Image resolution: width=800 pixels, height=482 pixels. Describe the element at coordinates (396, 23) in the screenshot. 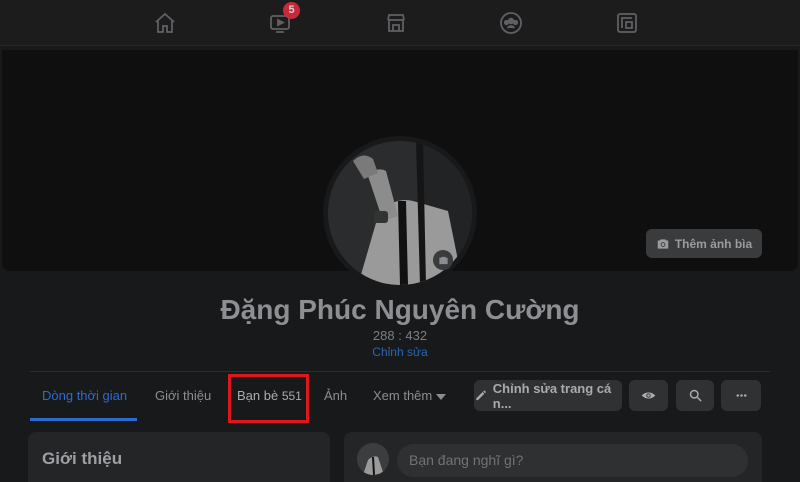

I see `marketplace-icon` at that location.